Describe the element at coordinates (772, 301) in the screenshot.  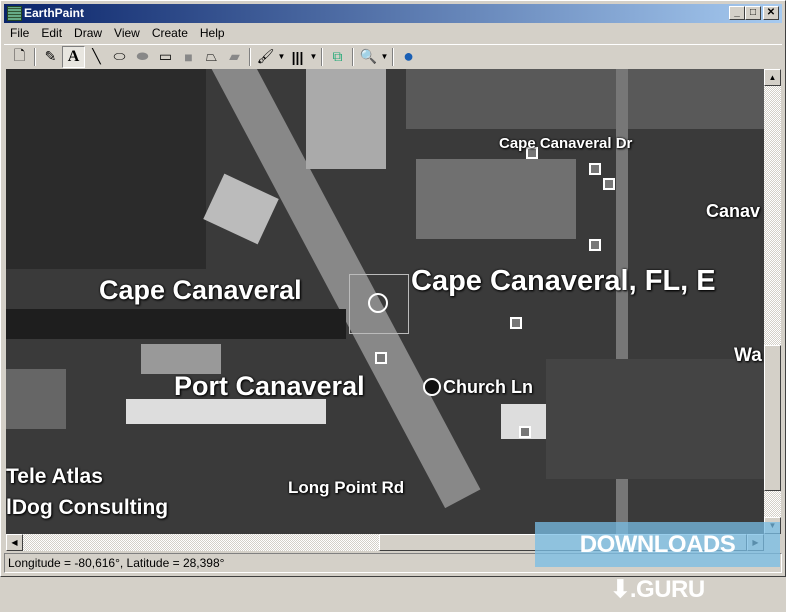
I see `vertical-scrollbar: ▲ ▼` at that location.